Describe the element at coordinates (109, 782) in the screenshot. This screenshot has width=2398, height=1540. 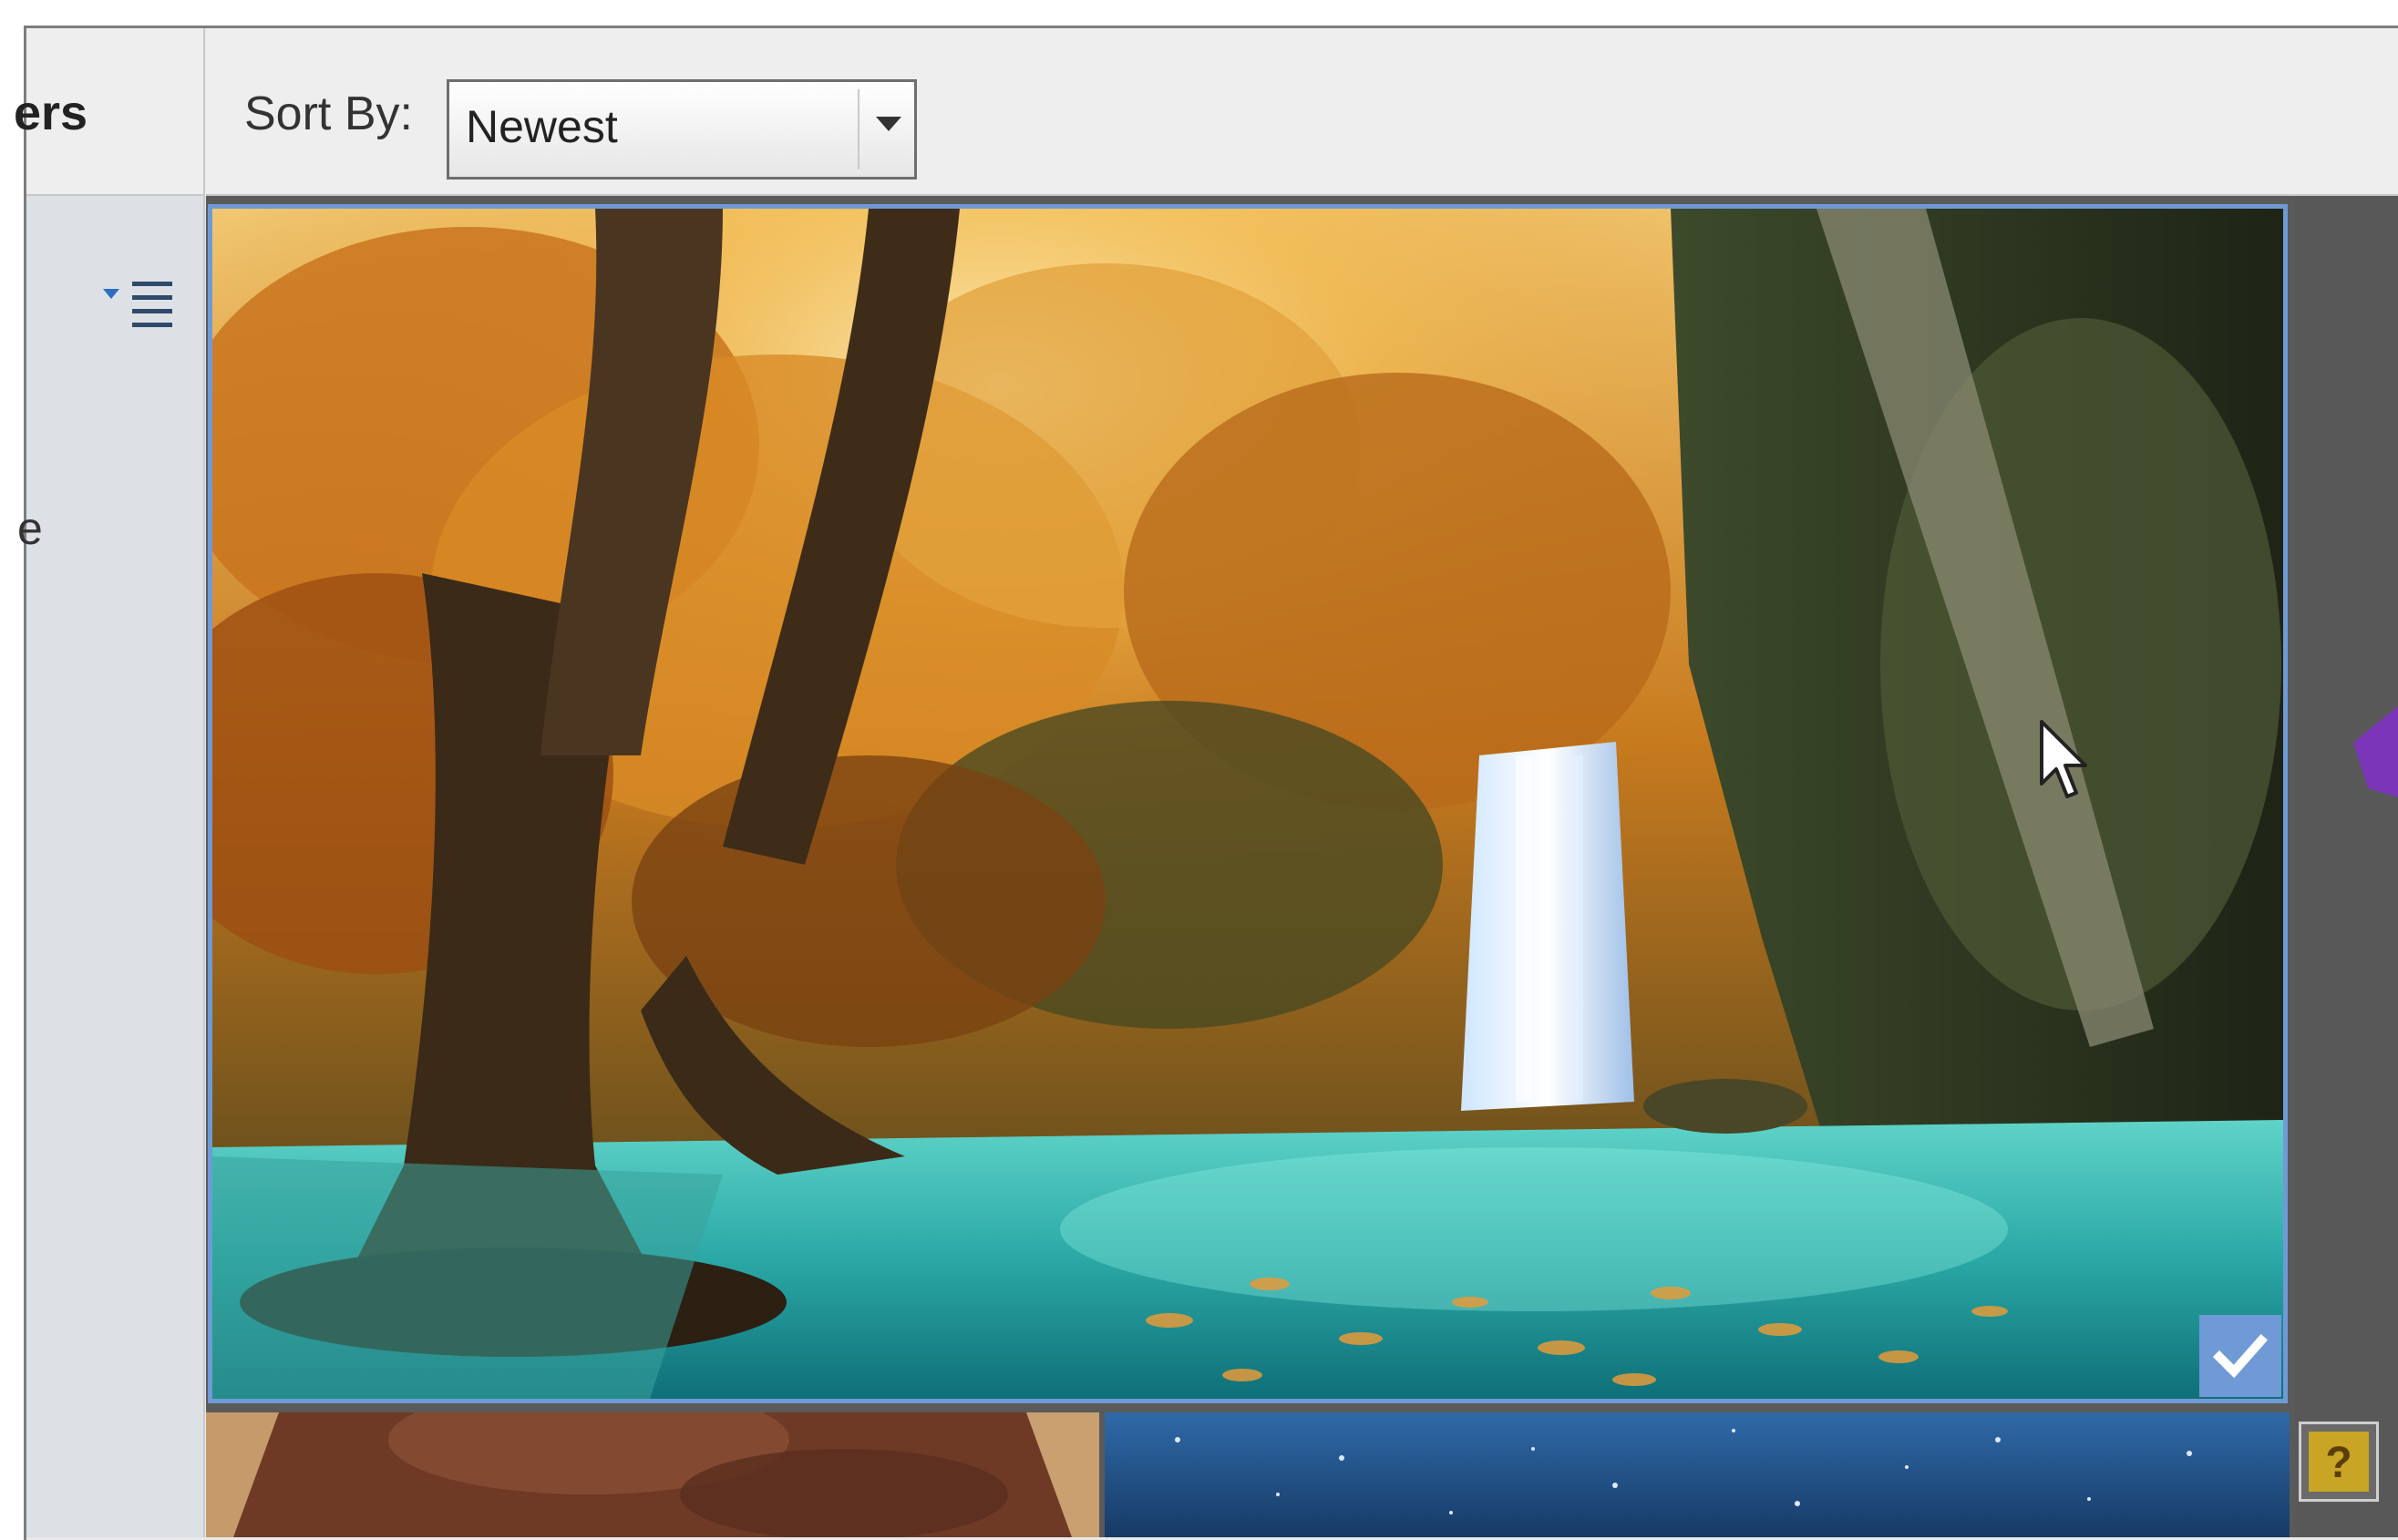
I see `left-panel: ers e` at that location.